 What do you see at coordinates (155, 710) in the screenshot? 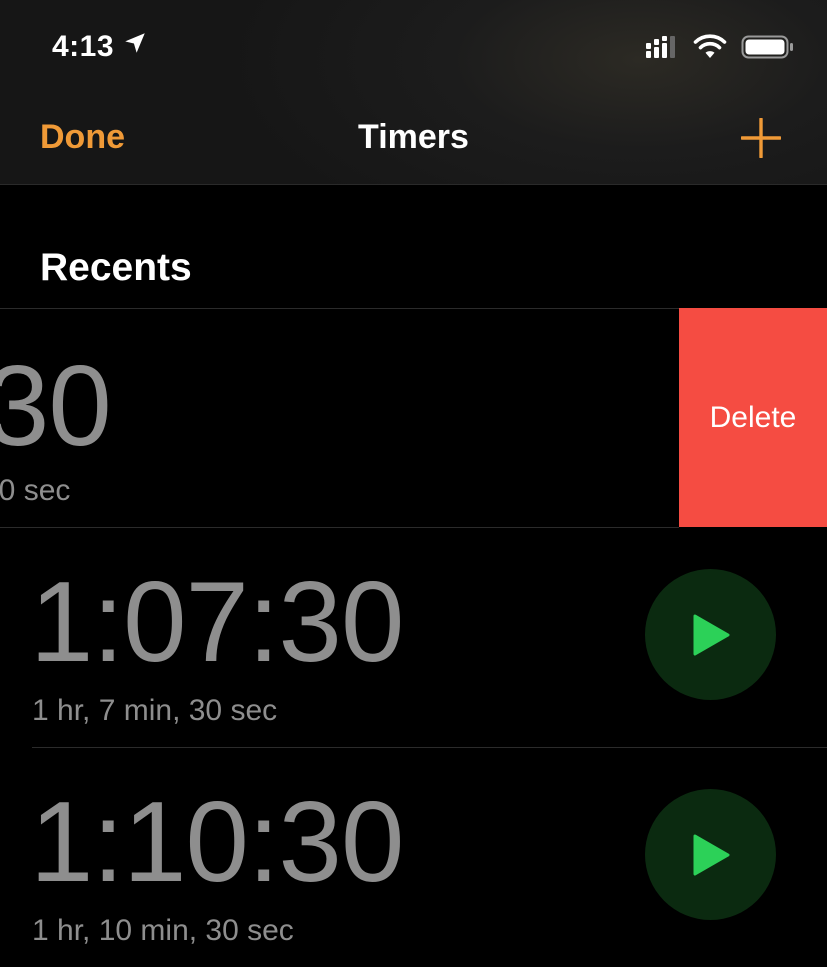
I see `timer-label: 1 hr, 7 min, 30 sec` at bounding box center [155, 710].